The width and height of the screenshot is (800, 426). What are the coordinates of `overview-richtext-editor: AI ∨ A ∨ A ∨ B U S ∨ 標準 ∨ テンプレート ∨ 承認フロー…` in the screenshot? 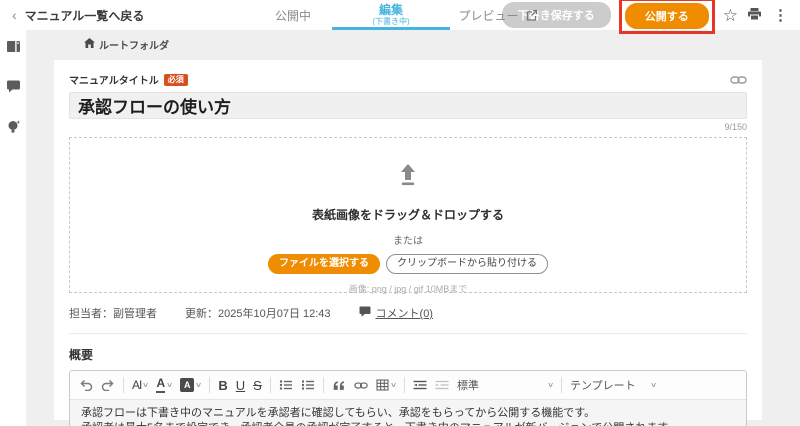 It's located at (408, 398).